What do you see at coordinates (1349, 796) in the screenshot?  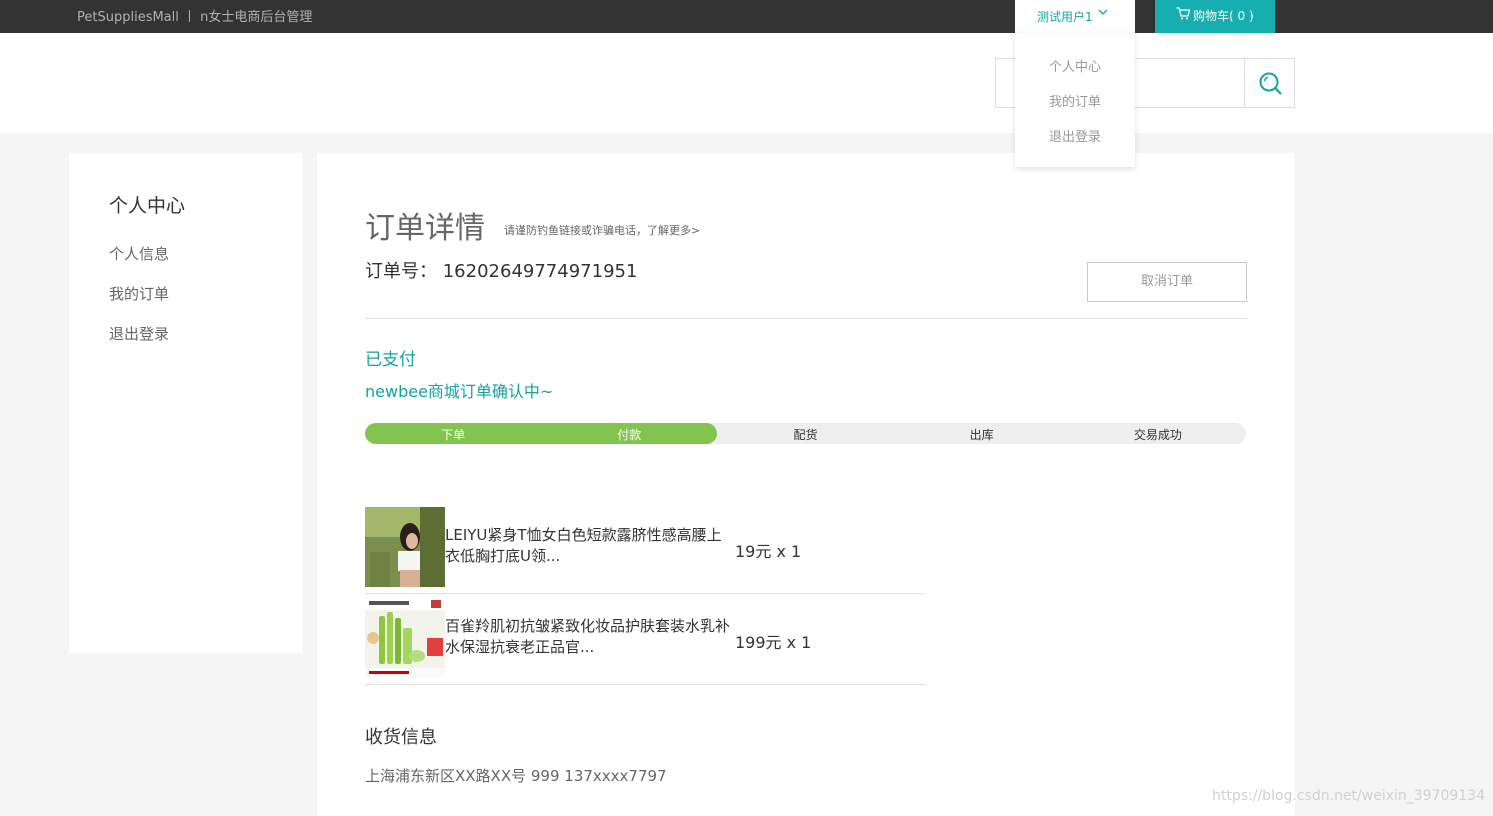 I see `watermark: https://blog.csdn.net/weixin_39709134` at bounding box center [1349, 796].